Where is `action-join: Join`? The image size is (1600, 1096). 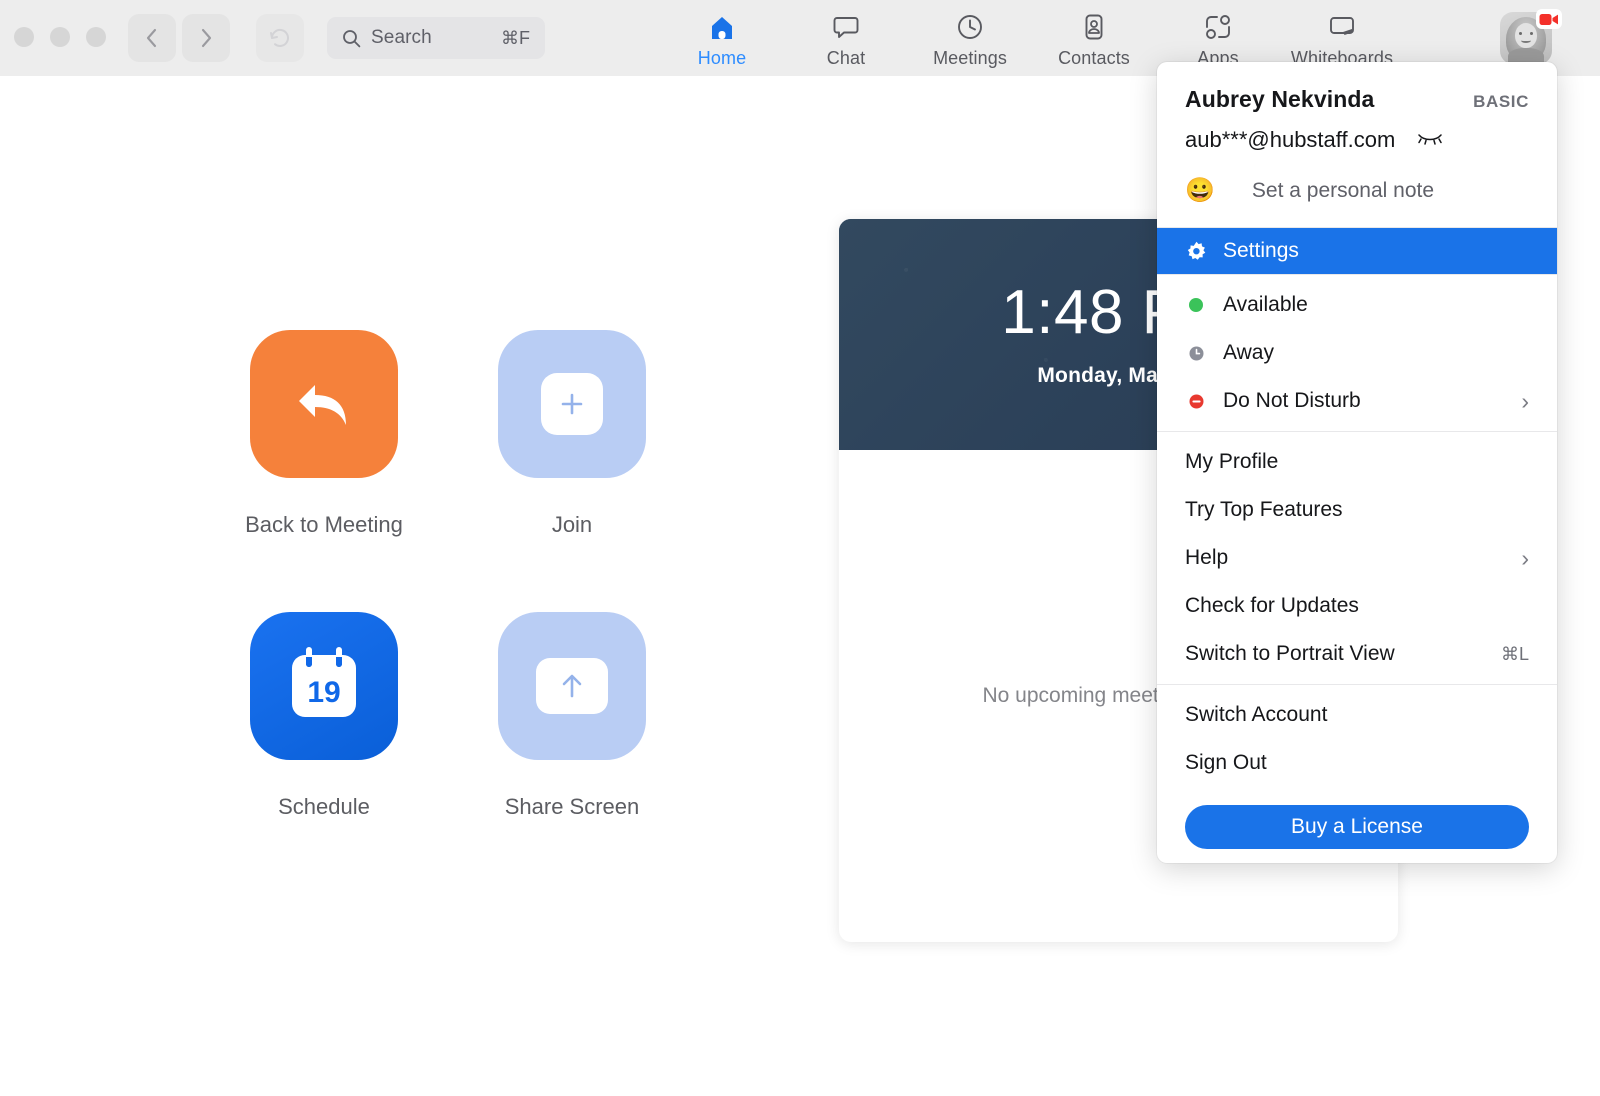 action-join: Join is located at coordinates (572, 471).